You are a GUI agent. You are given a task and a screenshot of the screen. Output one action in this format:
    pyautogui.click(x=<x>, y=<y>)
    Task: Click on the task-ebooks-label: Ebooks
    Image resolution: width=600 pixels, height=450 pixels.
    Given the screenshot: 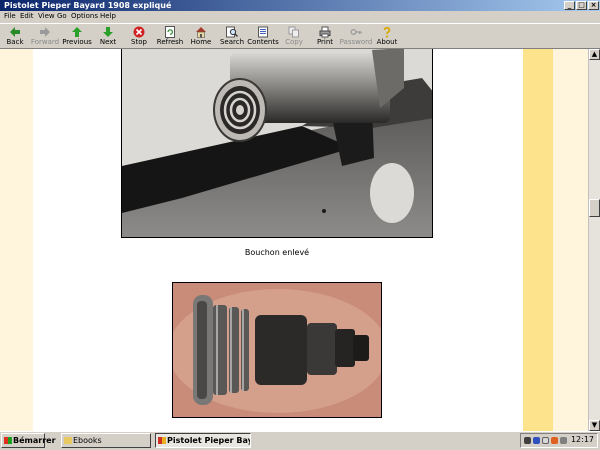 What is the action you would take?
    pyautogui.click(x=87, y=440)
    